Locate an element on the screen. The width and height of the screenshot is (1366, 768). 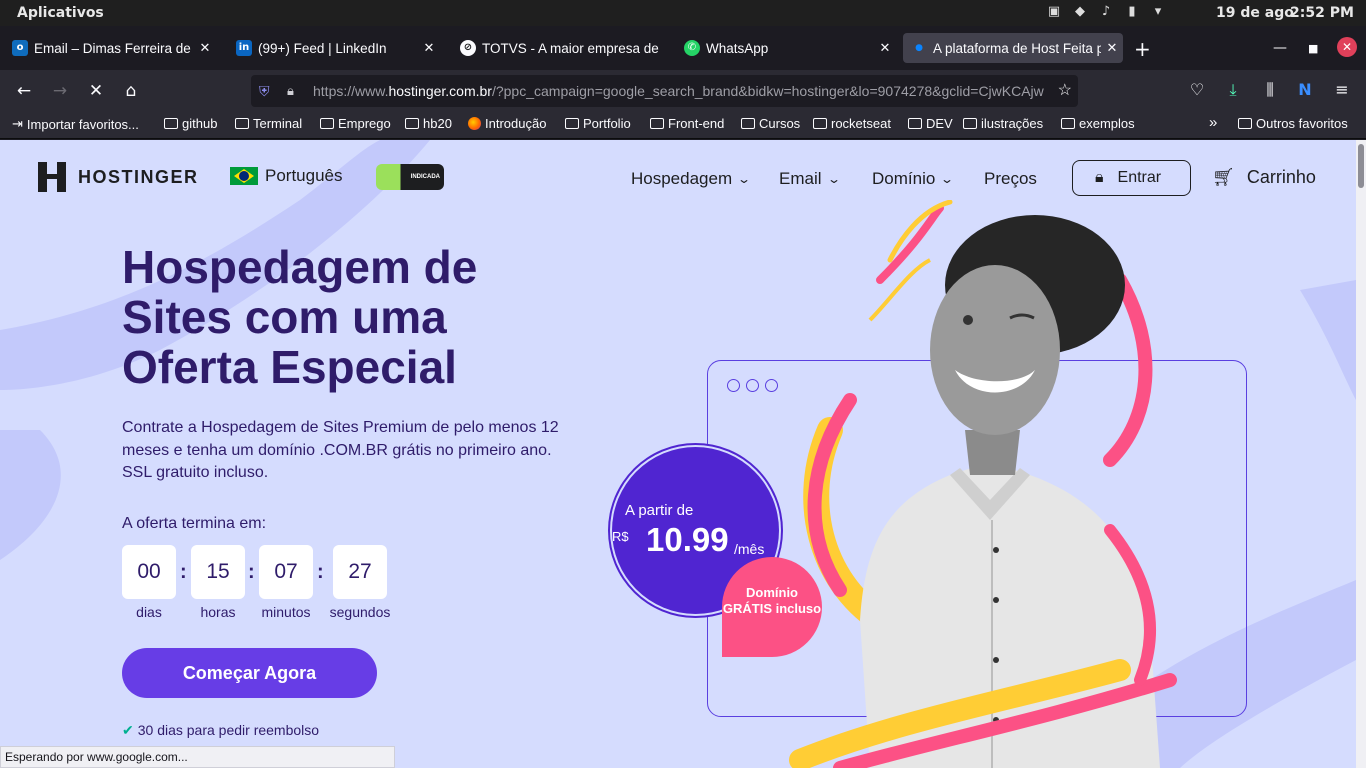
bookmark-folder: Front-end is located at coordinates (687, 123).